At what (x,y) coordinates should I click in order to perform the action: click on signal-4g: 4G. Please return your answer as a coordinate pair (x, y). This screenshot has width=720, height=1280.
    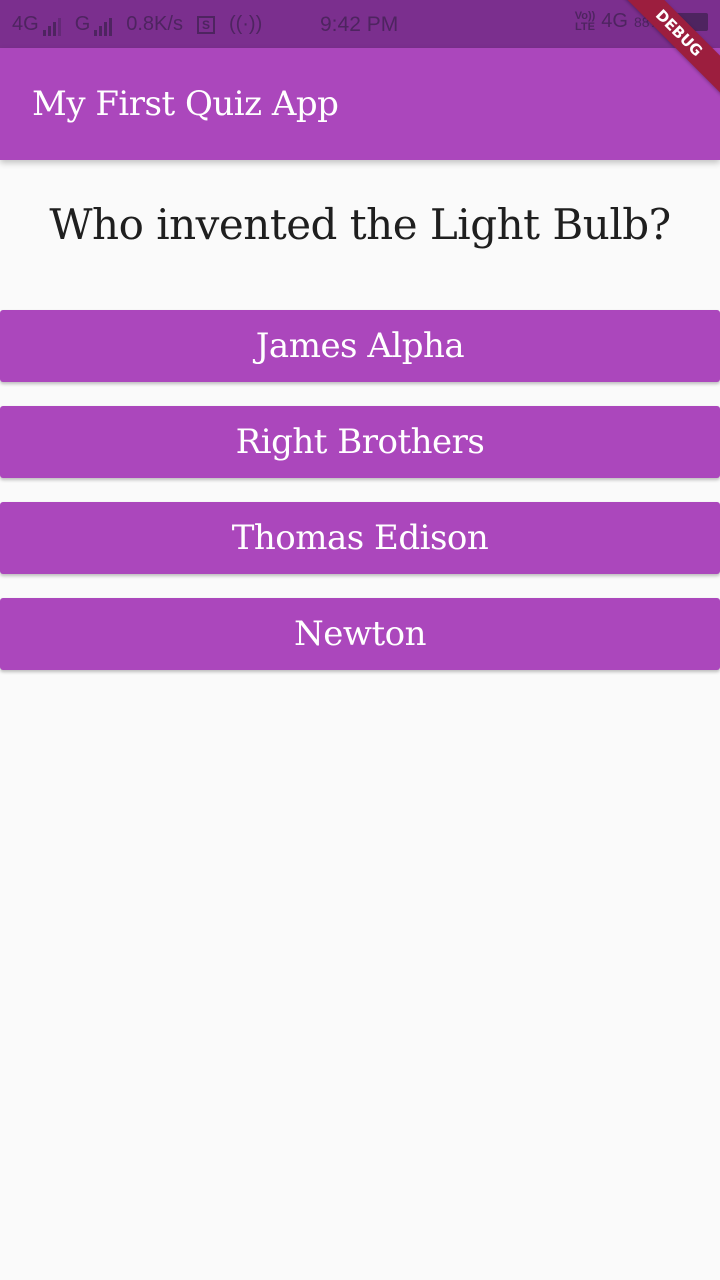
    Looking at the image, I should click on (36, 24).